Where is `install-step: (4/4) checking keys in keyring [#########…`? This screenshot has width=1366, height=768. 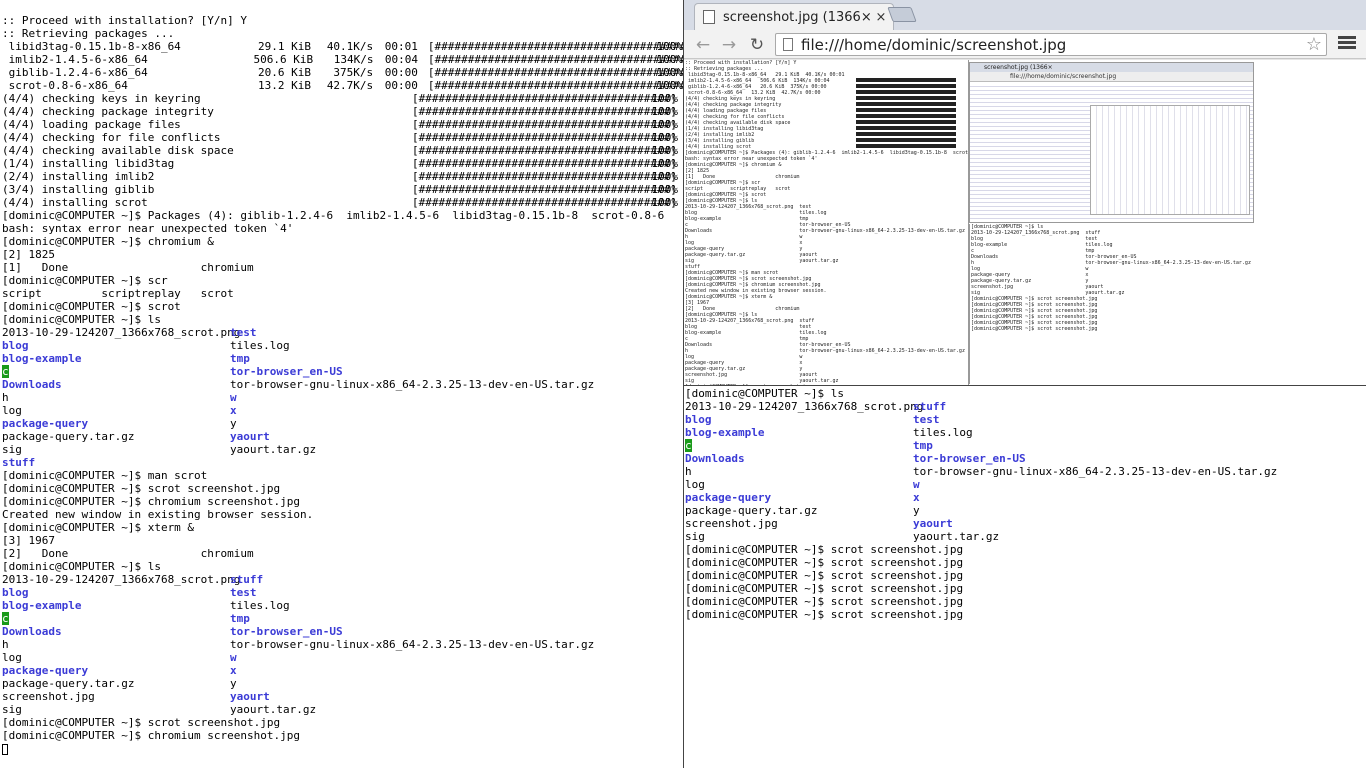 install-step: (4/4) checking keys in keyring [#########… is located at coordinates (342, 98).